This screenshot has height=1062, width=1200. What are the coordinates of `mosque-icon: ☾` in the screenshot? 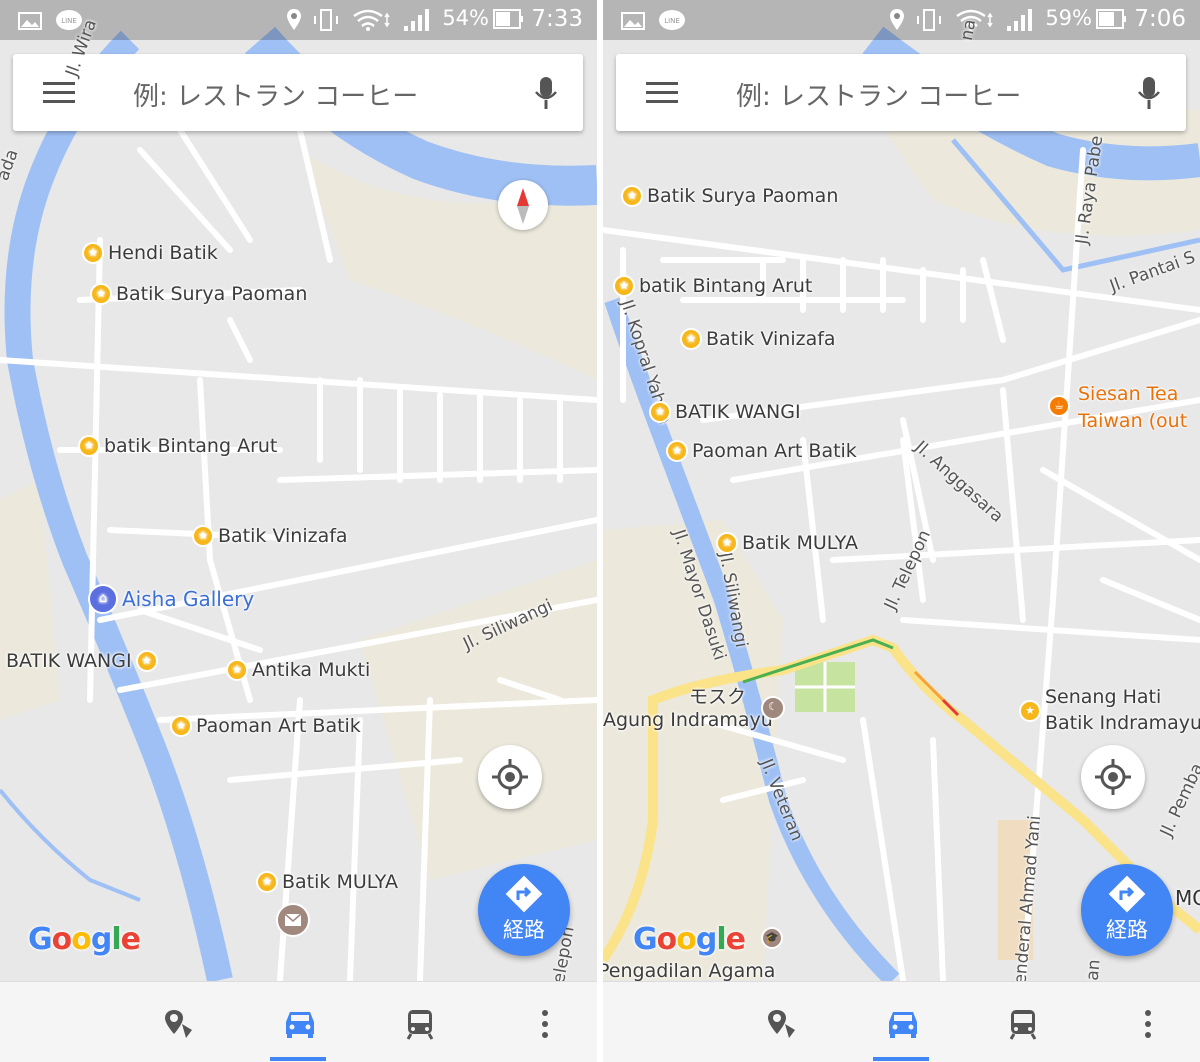 It's located at (773, 708).